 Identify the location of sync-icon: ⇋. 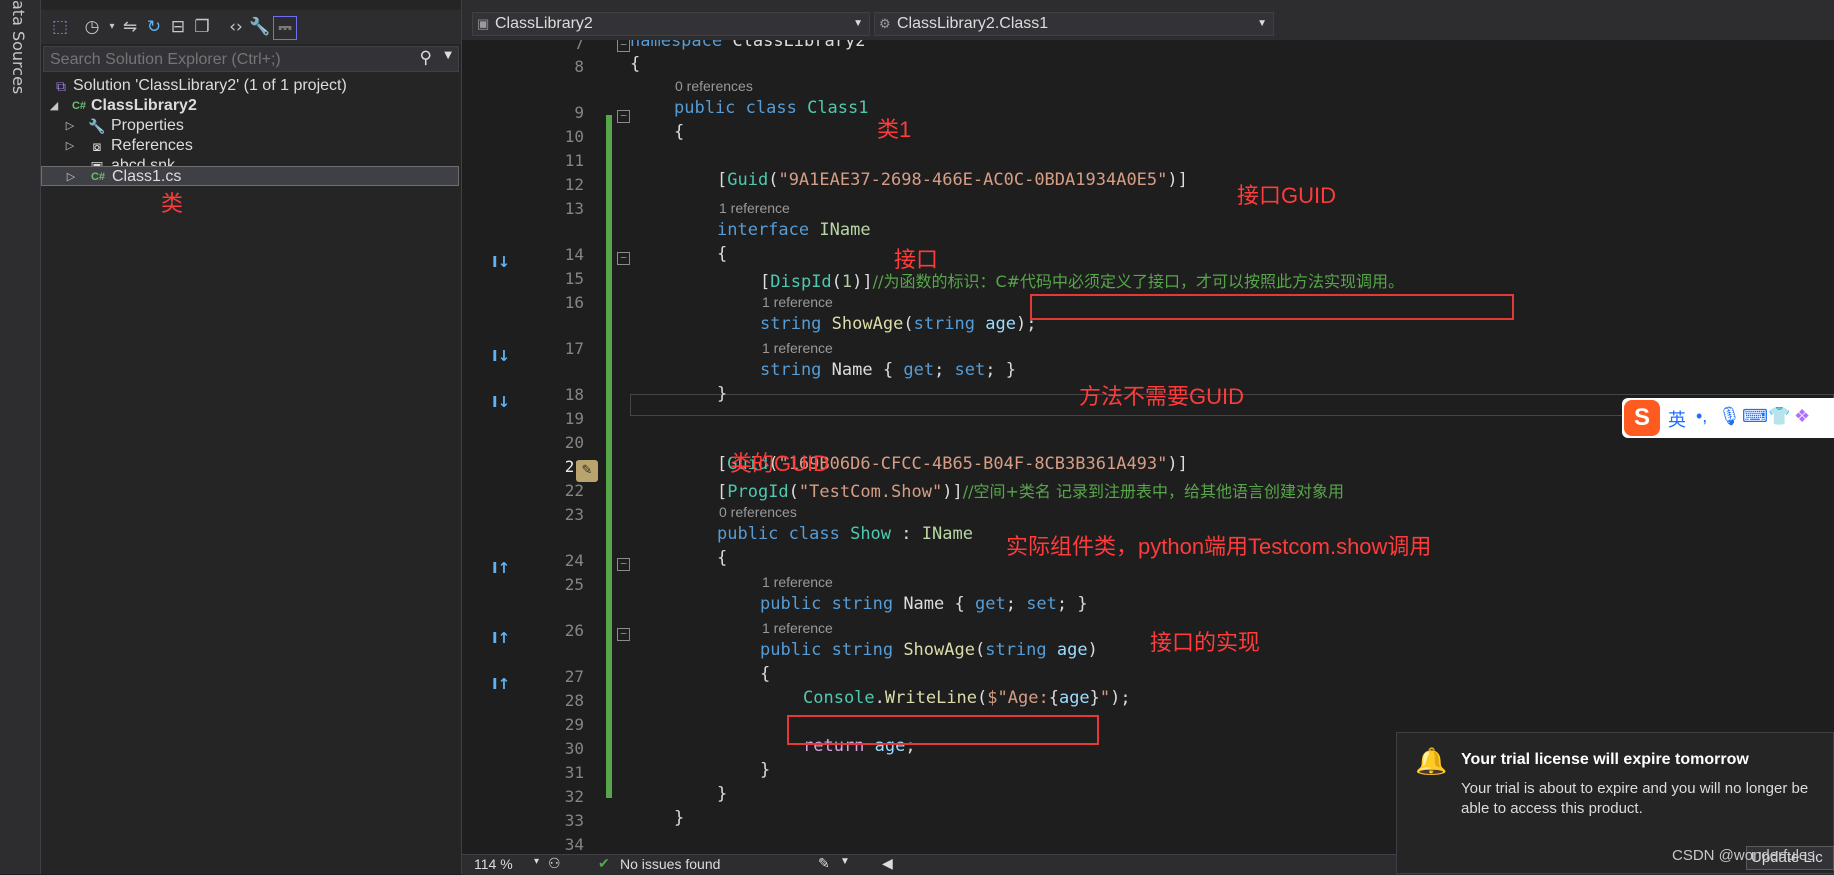
(130, 27).